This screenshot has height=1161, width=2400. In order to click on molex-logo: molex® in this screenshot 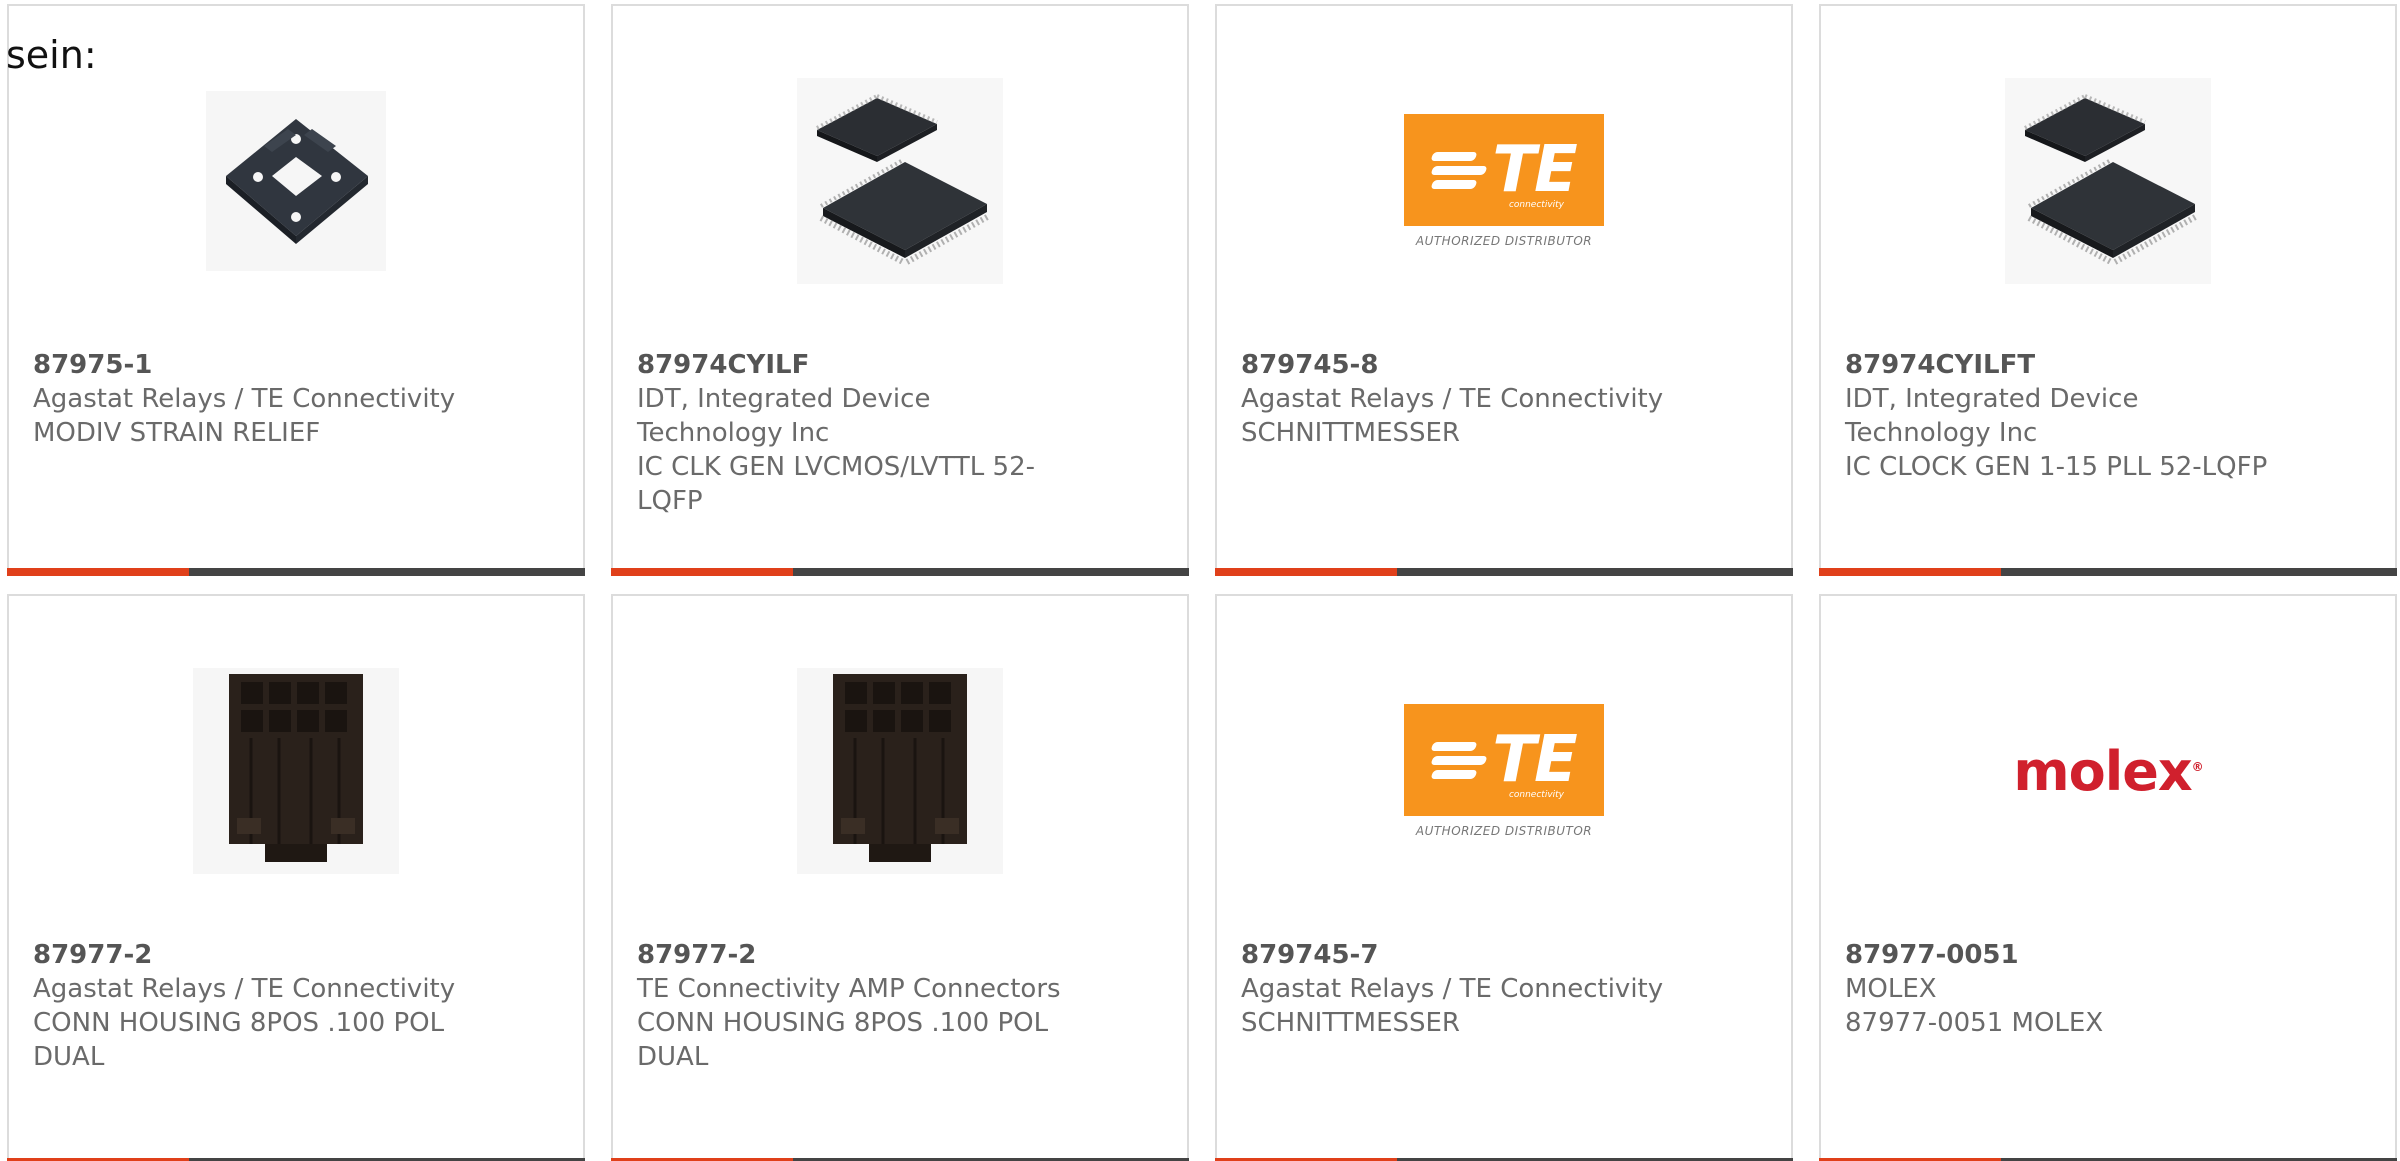, I will do `click(2108, 771)`.